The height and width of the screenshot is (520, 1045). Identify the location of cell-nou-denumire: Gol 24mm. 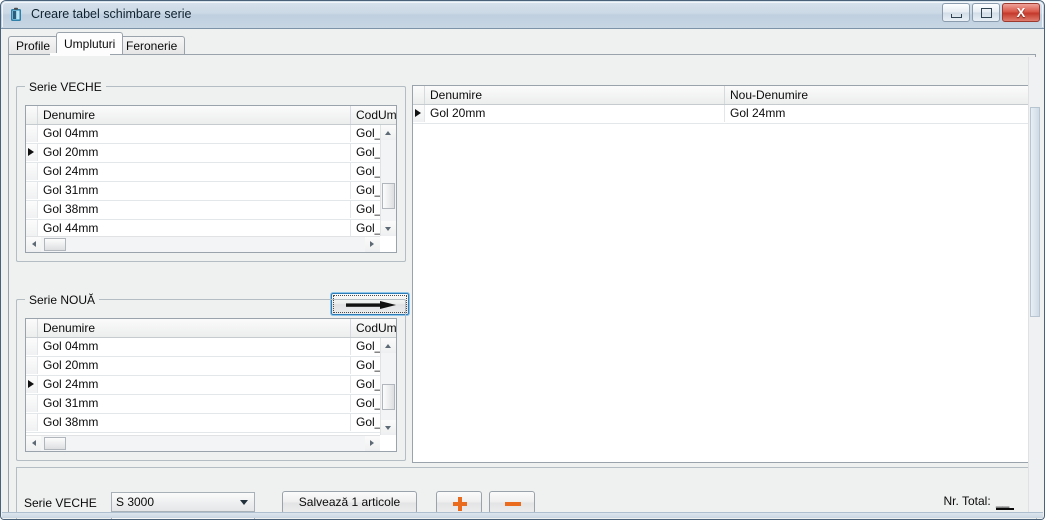
(758, 113).